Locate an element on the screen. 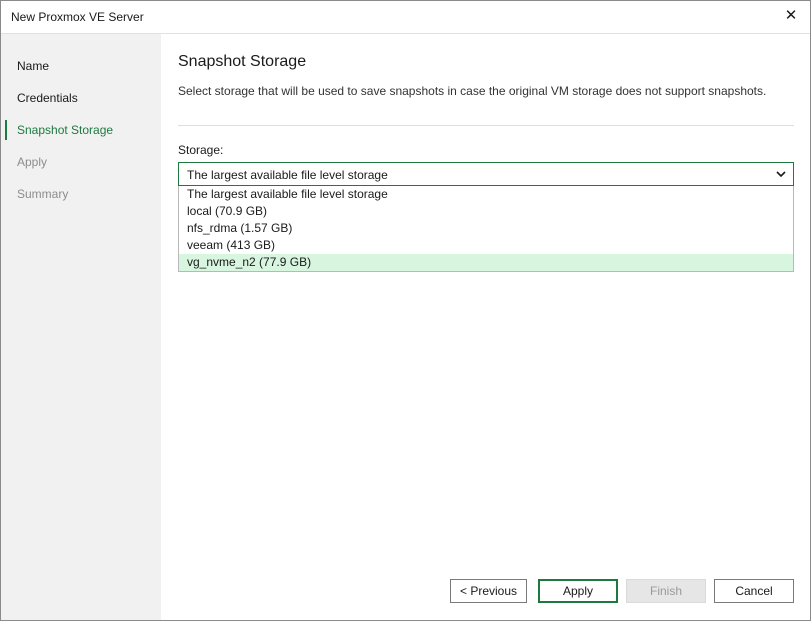  sidebar-item-apply: Apply is located at coordinates (32, 162).